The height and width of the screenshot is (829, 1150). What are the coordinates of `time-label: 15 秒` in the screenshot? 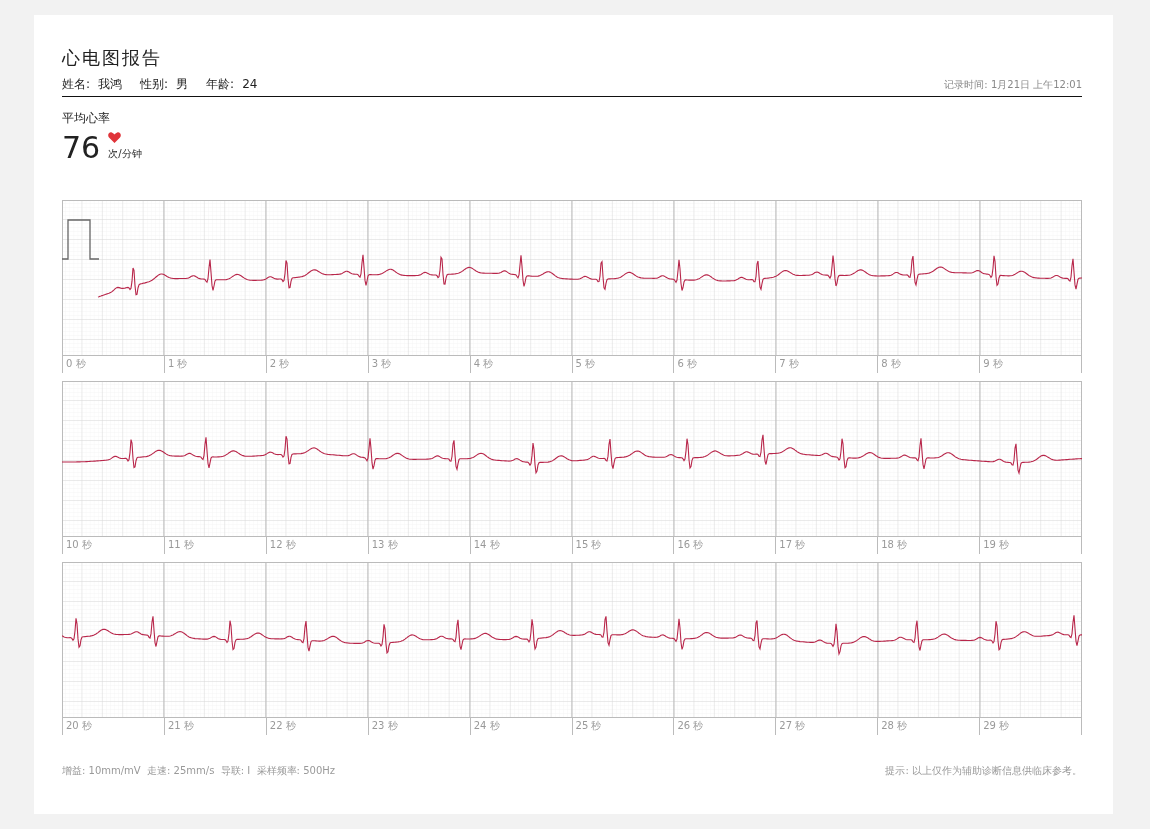 It's located at (588, 544).